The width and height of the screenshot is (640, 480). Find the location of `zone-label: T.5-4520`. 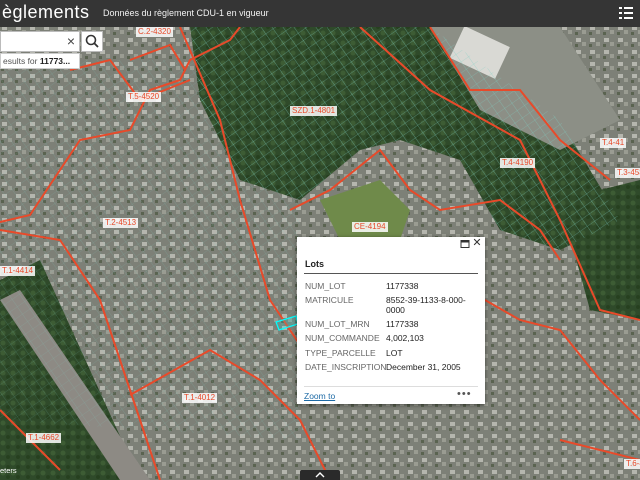

zone-label: T.5-4520 is located at coordinates (144, 97).